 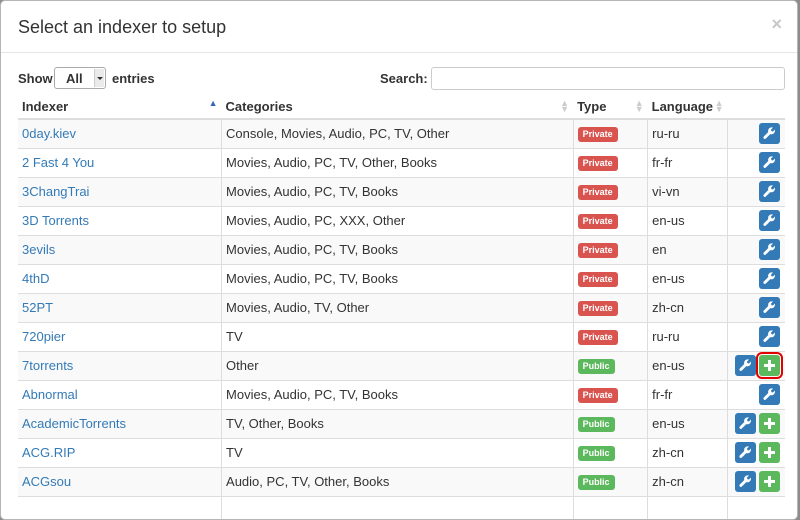 I want to click on table-row: ACG.RIP TV Public zh-cn, so click(x=401, y=452).